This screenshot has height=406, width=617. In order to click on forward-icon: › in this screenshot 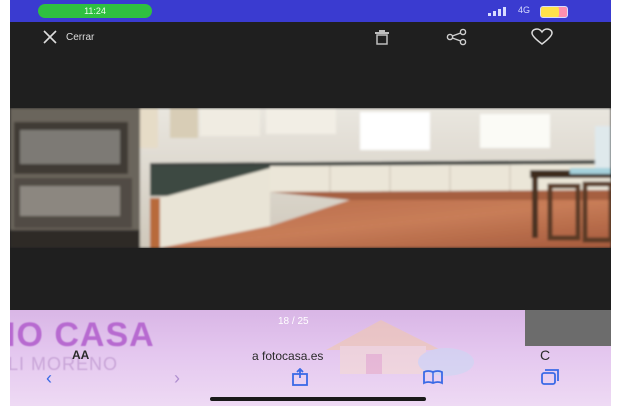, I will do `click(177, 378)`.